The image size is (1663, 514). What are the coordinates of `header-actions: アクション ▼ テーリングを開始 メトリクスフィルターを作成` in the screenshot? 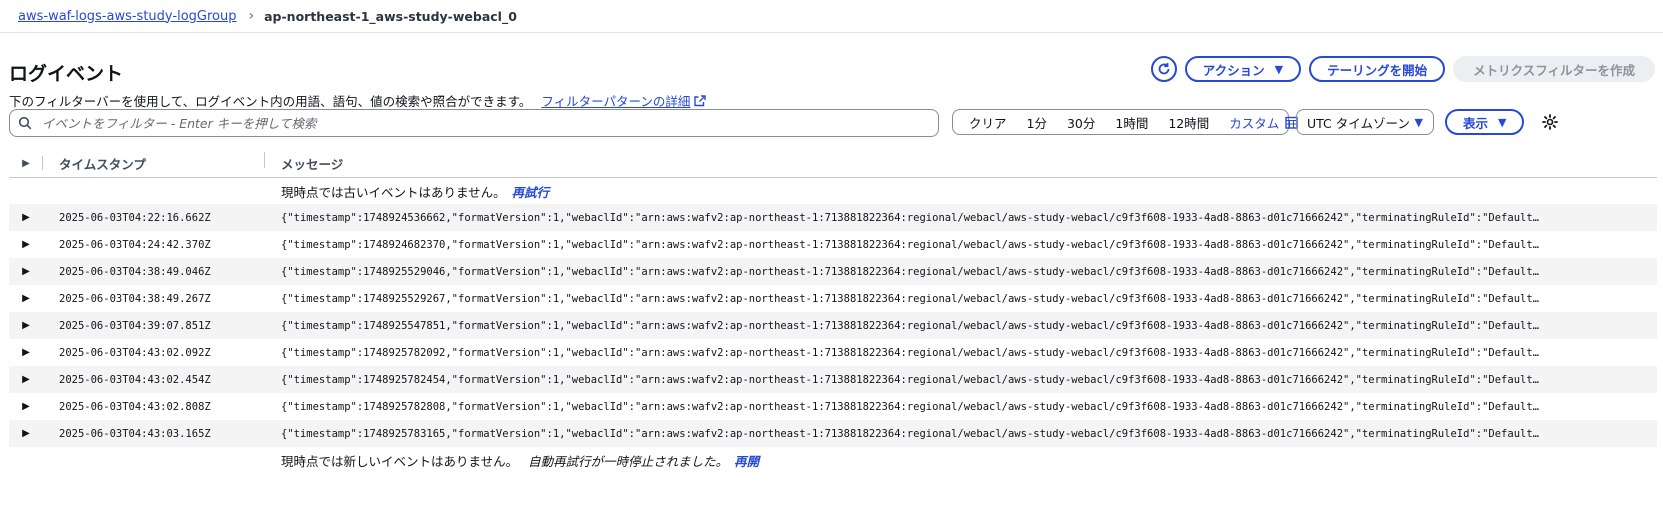 It's located at (1402, 69).